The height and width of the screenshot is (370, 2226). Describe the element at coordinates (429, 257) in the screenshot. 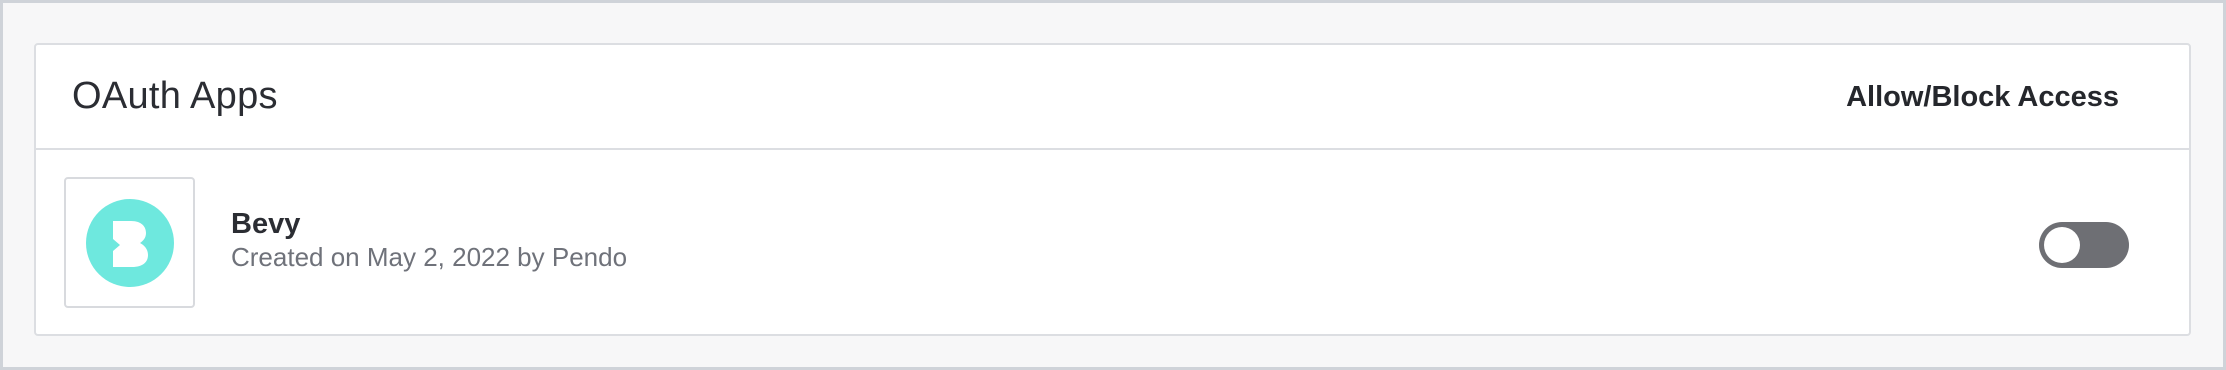

I see `app-created-info: Created on May 2, 2022 by Pendo` at that location.